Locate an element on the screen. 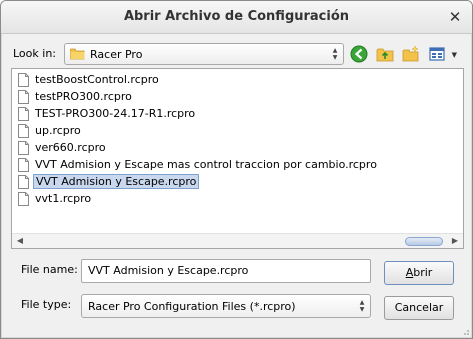  title-bar: Abrir Archivo de Configuración ✕ is located at coordinates (236, 17).